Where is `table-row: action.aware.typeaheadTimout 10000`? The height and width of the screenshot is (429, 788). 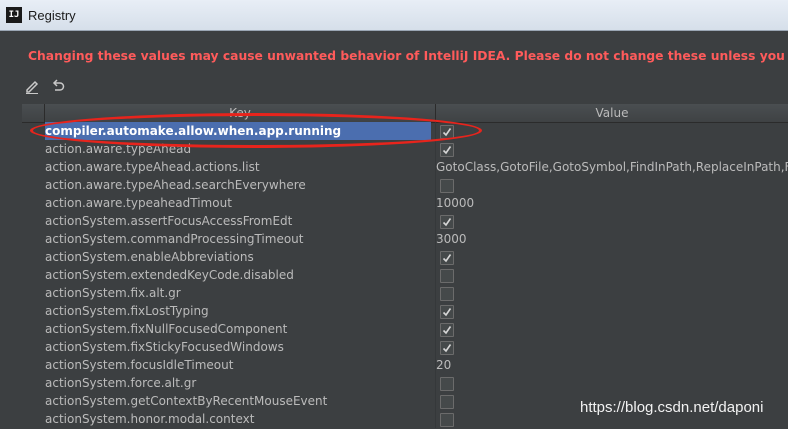 table-row: action.aware.typeaheadTimout 10000 is located at coordinates (405, 203).